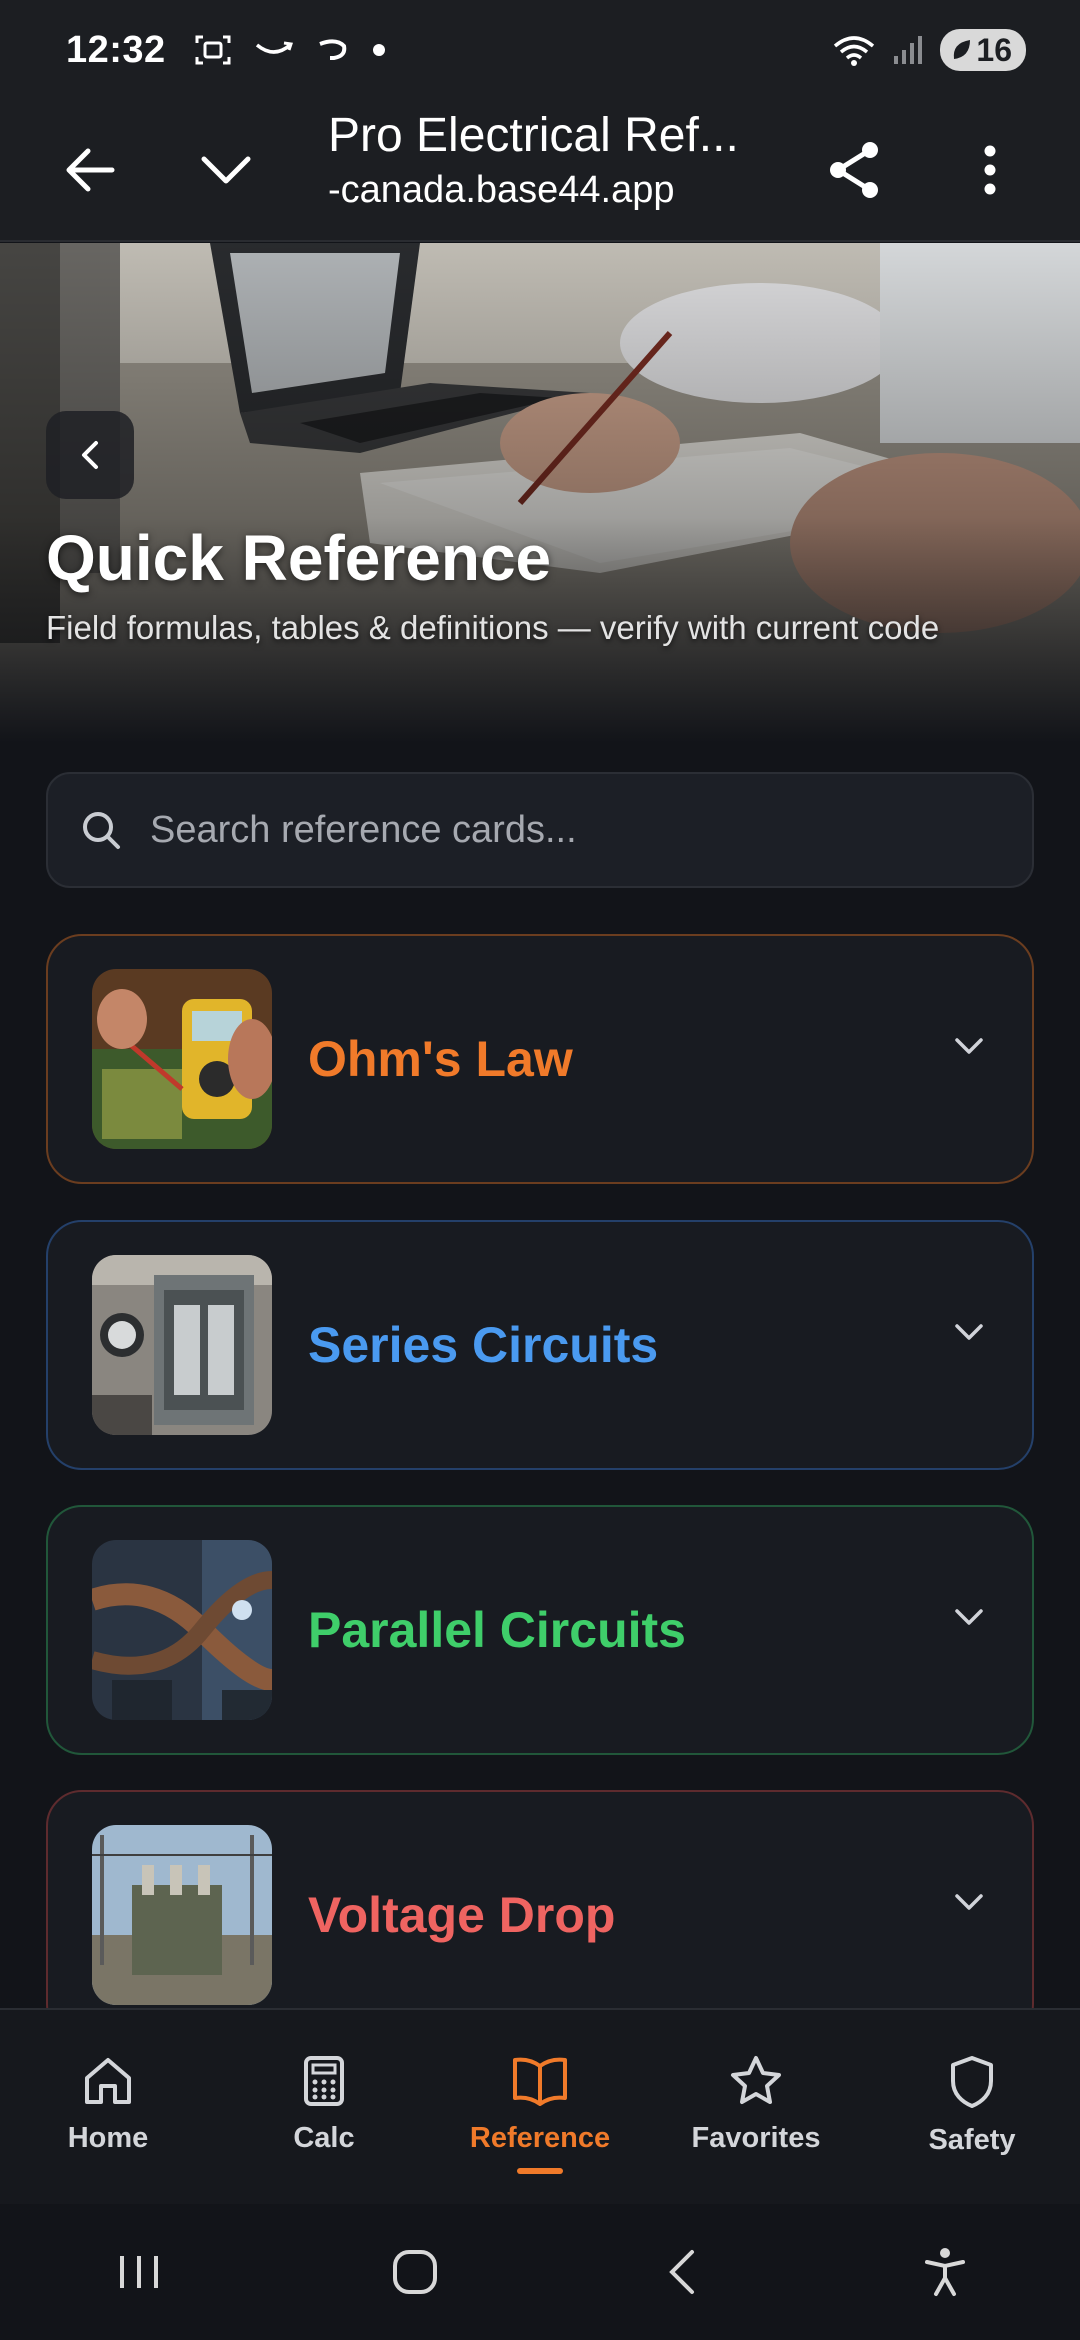  Describe the element at coordinates (182, 1345) in the screenshot. I see `series-circuits-thumbnail` at that location.